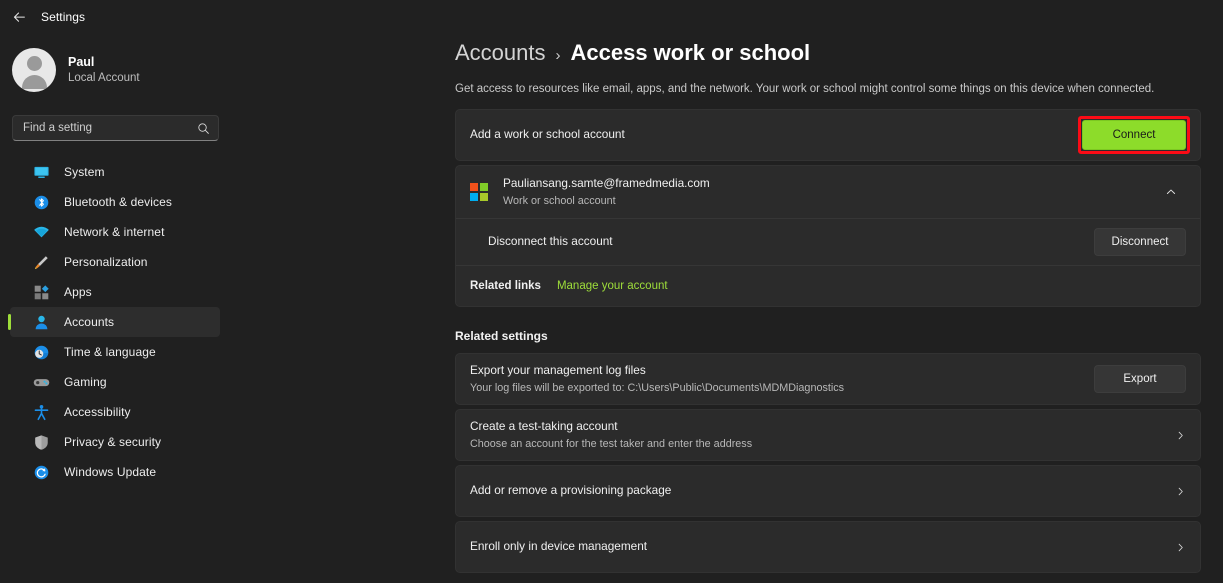 The image size is (1223, 583). I want to click on sidebar-label: Windows Update, so click(110, 472).